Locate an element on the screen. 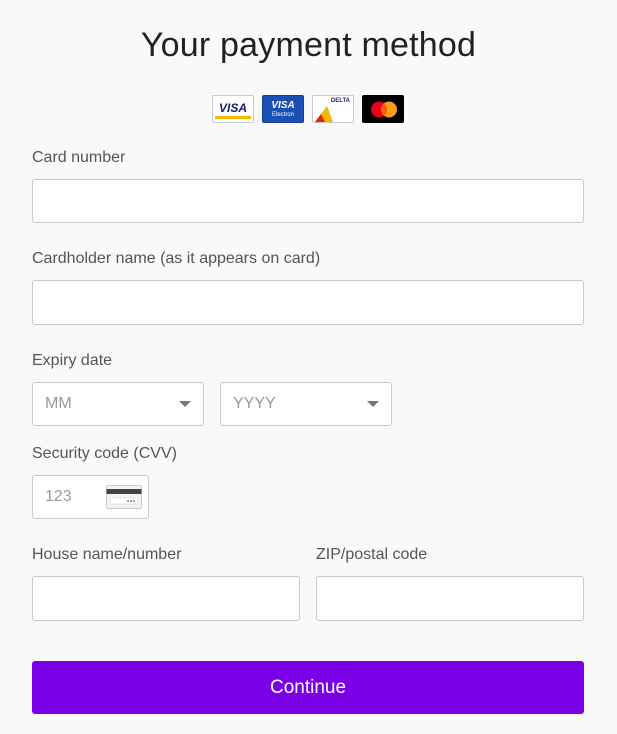 Image resolution: width=617 pixels, height=734 pixels. visa-logo-text: VISA is located at coordinates (232, 108).